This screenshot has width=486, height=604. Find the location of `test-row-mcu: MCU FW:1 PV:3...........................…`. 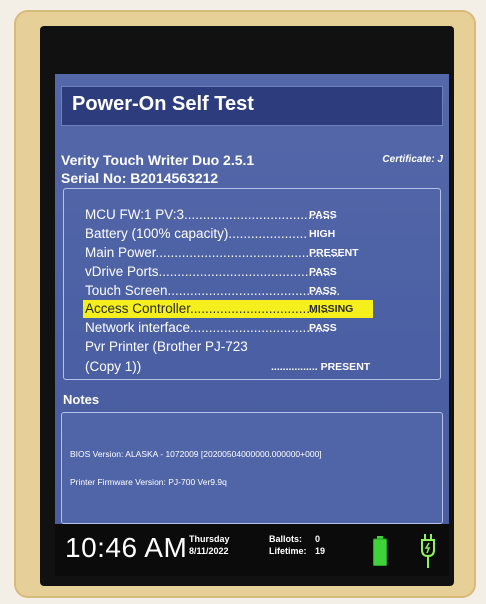

test-row-mcu: MCU FW:1 PV:3...........................… is located at coordinates (225, 215).